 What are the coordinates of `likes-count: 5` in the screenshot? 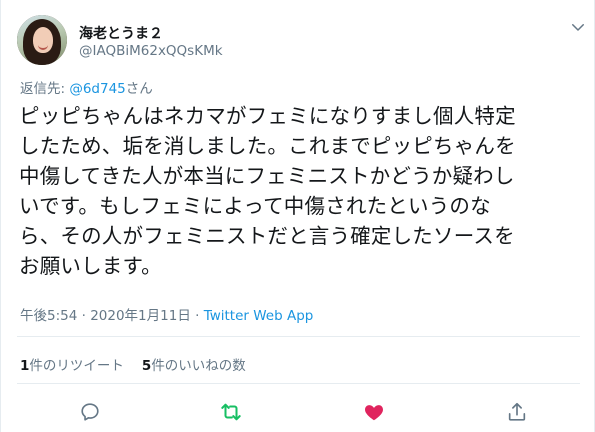 It's located at (146, 366).